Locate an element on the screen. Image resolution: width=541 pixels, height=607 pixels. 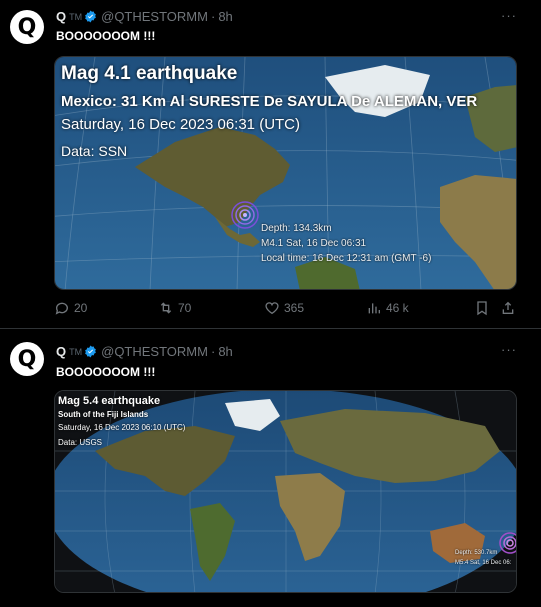
like-count: 365 is located at coordinates (294, 308).